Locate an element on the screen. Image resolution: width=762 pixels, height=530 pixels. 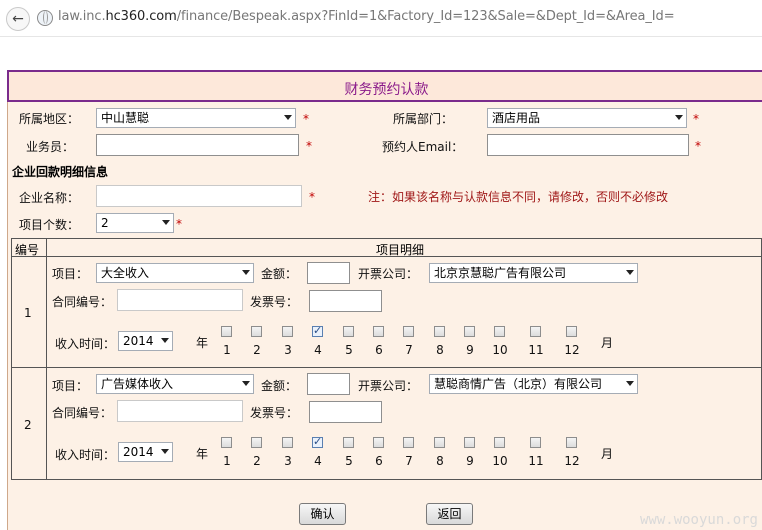
project-select-value: 大全收入 is located at coordinates (125, 273).